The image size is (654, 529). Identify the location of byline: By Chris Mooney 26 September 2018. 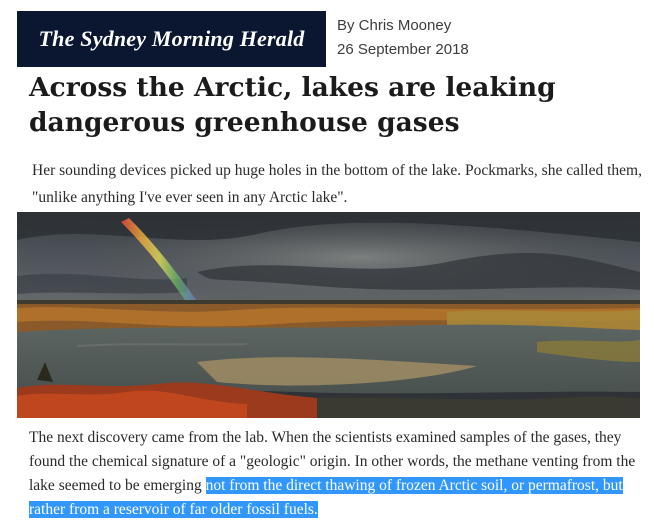
(403, 38).